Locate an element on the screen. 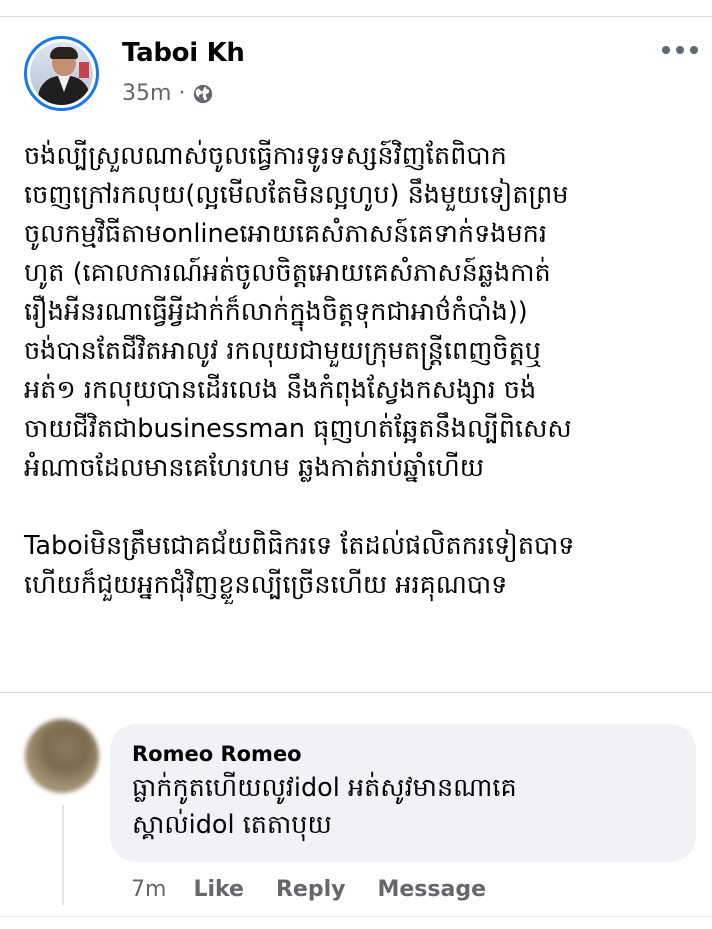 This screenshot has height=929, width=712. comments-divider is located at coordinates (356, 692).